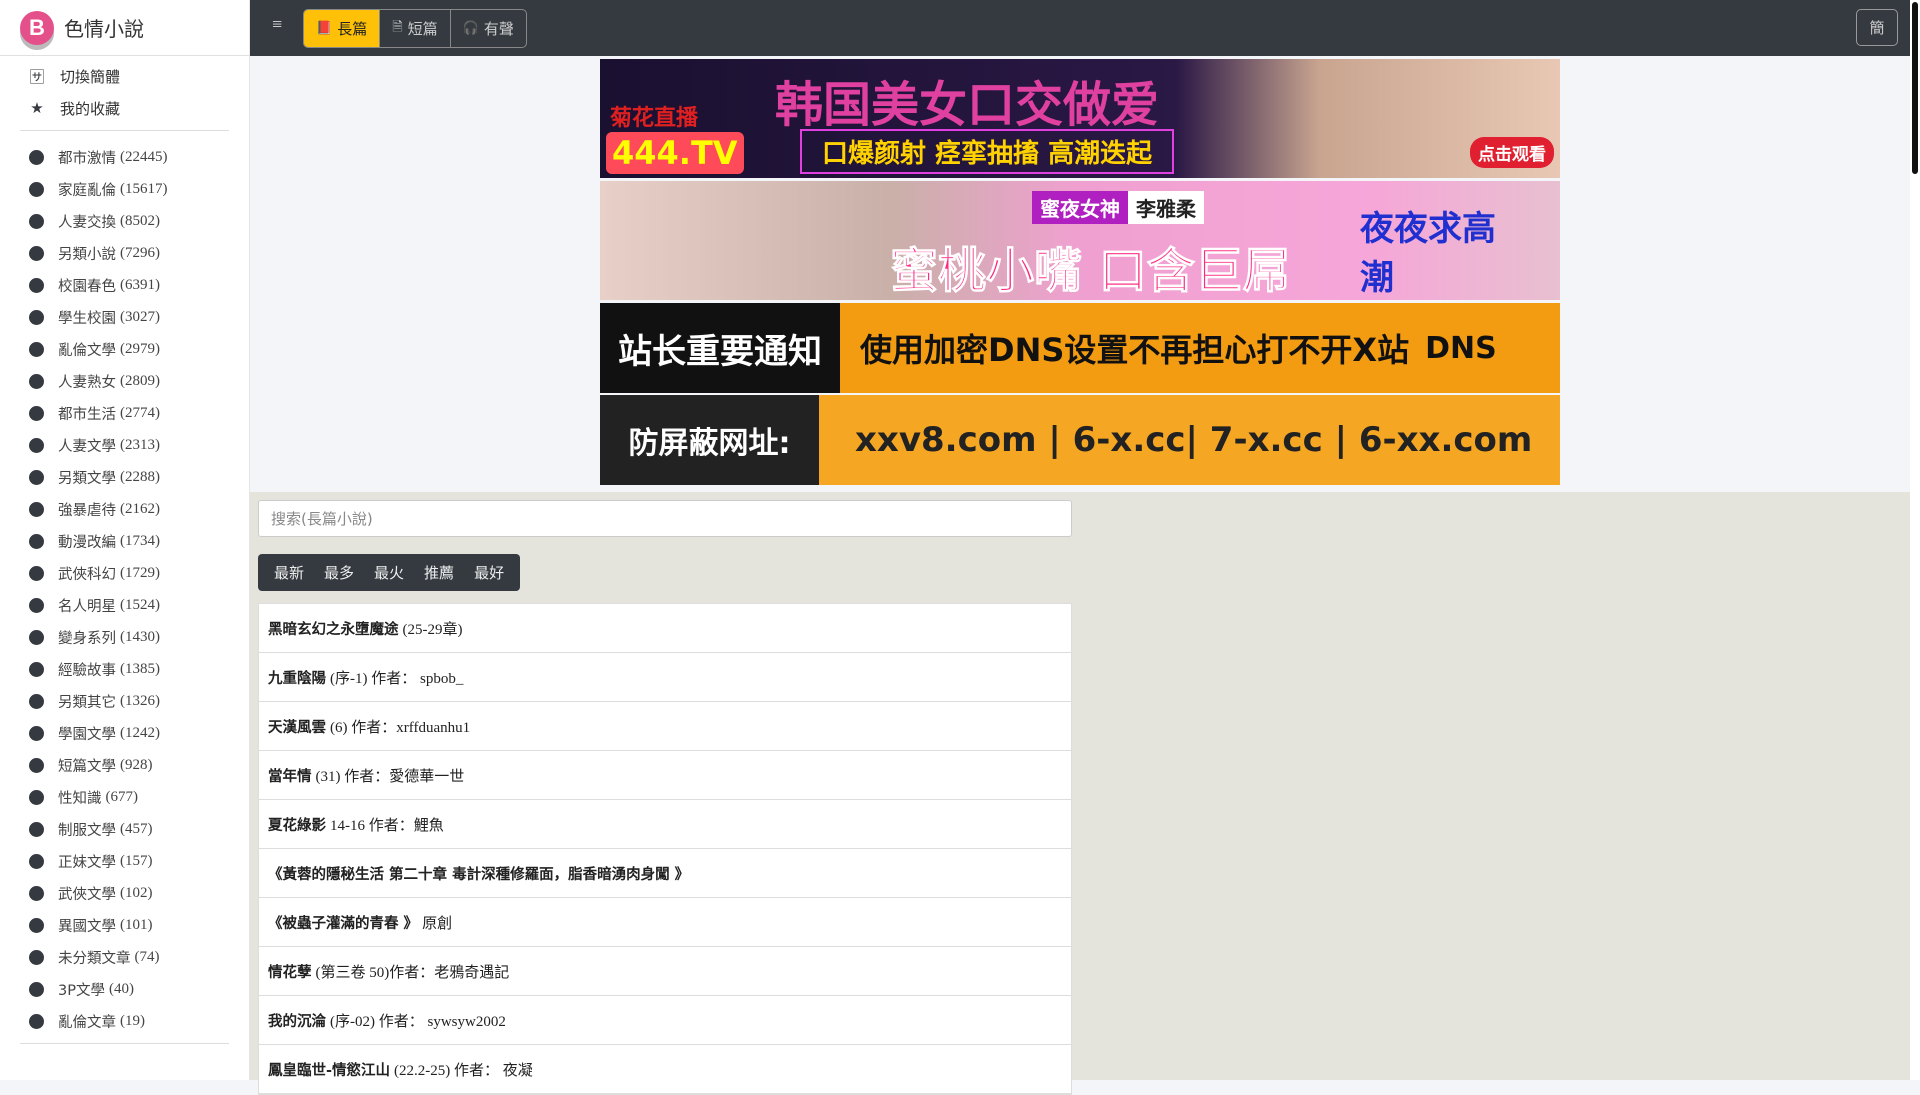 The height and width of the screenshot is (1095, 1920). What do you see at coordinates (665, 824) in the screenshot?
I see `list-item: 夏花綠影 14-16 作者：鯉魚` at bounding box center [665, 824].